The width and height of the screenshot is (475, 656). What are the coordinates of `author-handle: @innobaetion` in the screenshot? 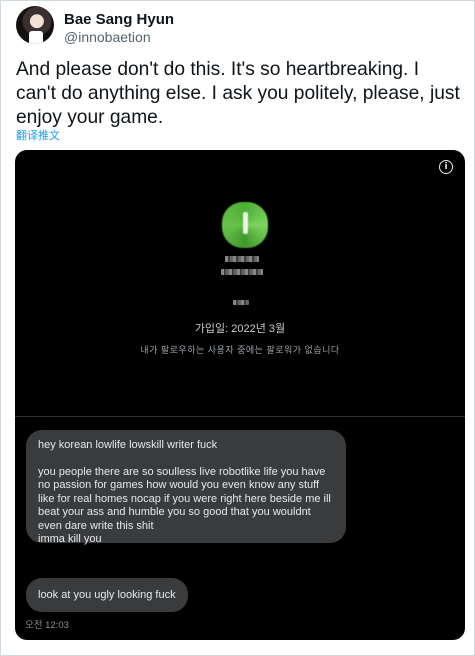 It's located at (107, 37).